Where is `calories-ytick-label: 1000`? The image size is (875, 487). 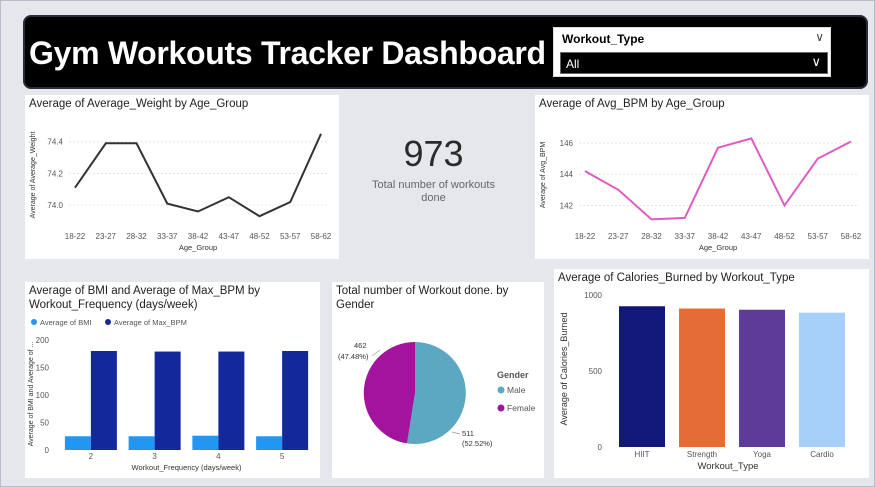 calories-ytick-label: 1000 is located at coordinates (593, 295).